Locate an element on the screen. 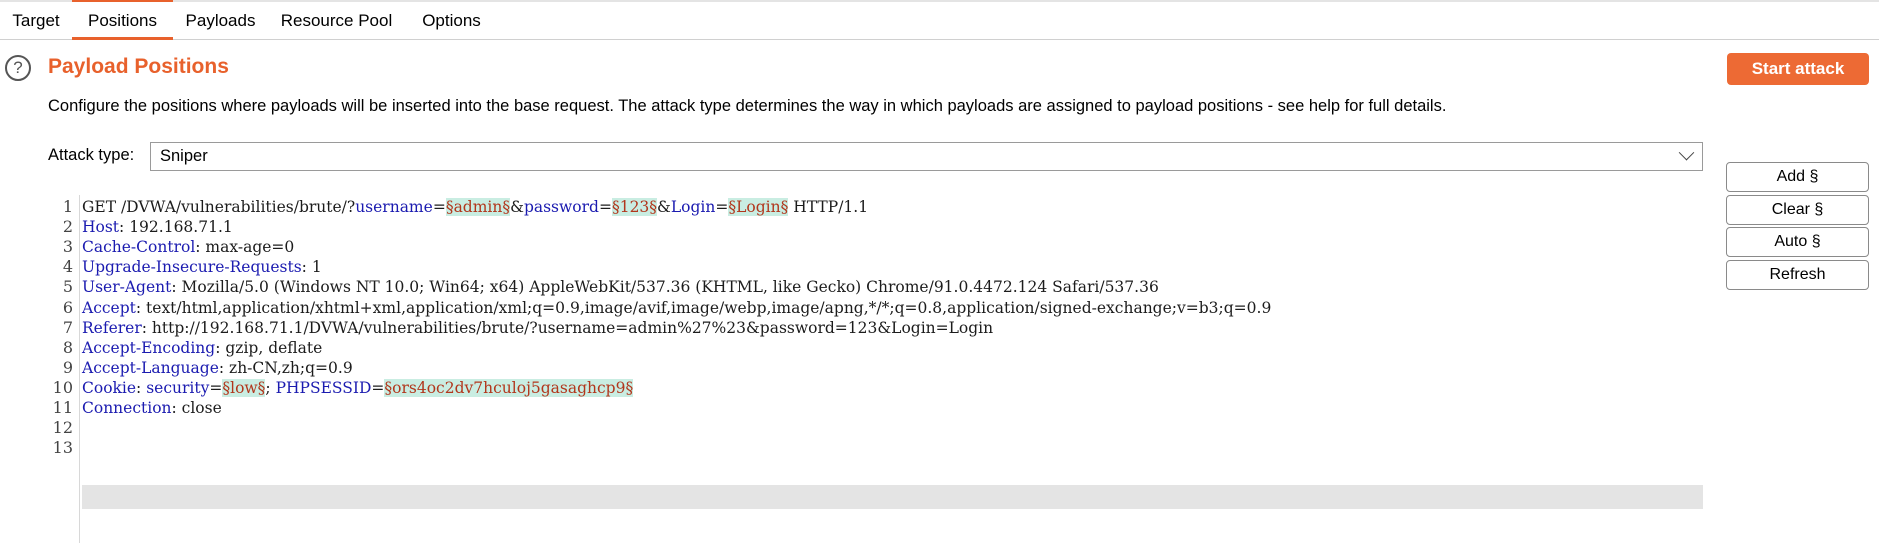  chevron-down-icon is located at coordinates (1686, 152).